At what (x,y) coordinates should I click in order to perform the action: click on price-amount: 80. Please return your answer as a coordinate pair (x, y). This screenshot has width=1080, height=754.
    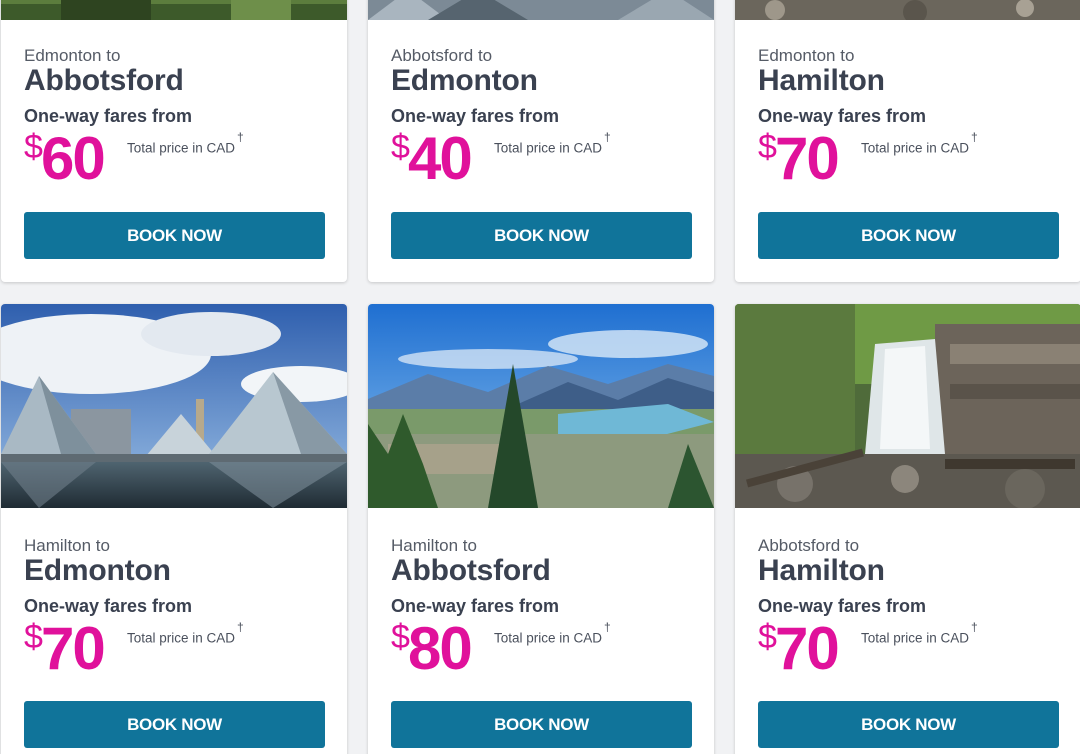
    Looking at the image, I should click on (440, 648).